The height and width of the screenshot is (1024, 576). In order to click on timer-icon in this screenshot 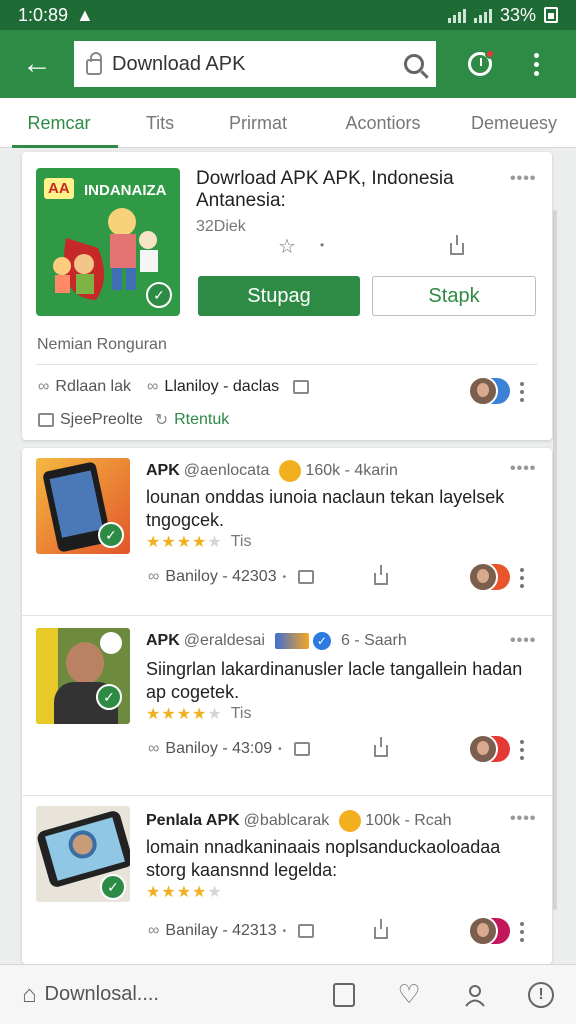, I will do `click(481, 62)`.